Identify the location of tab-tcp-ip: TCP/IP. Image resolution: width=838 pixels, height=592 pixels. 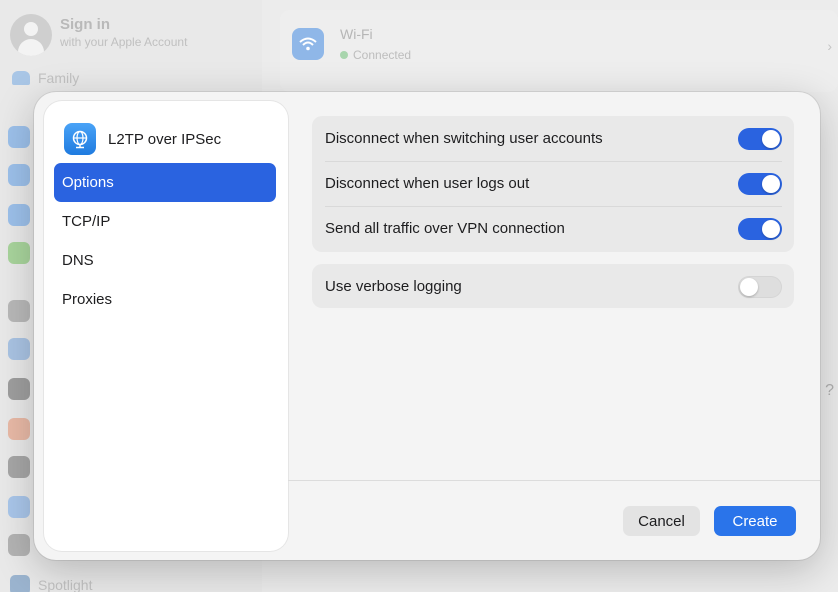
(165, 221).